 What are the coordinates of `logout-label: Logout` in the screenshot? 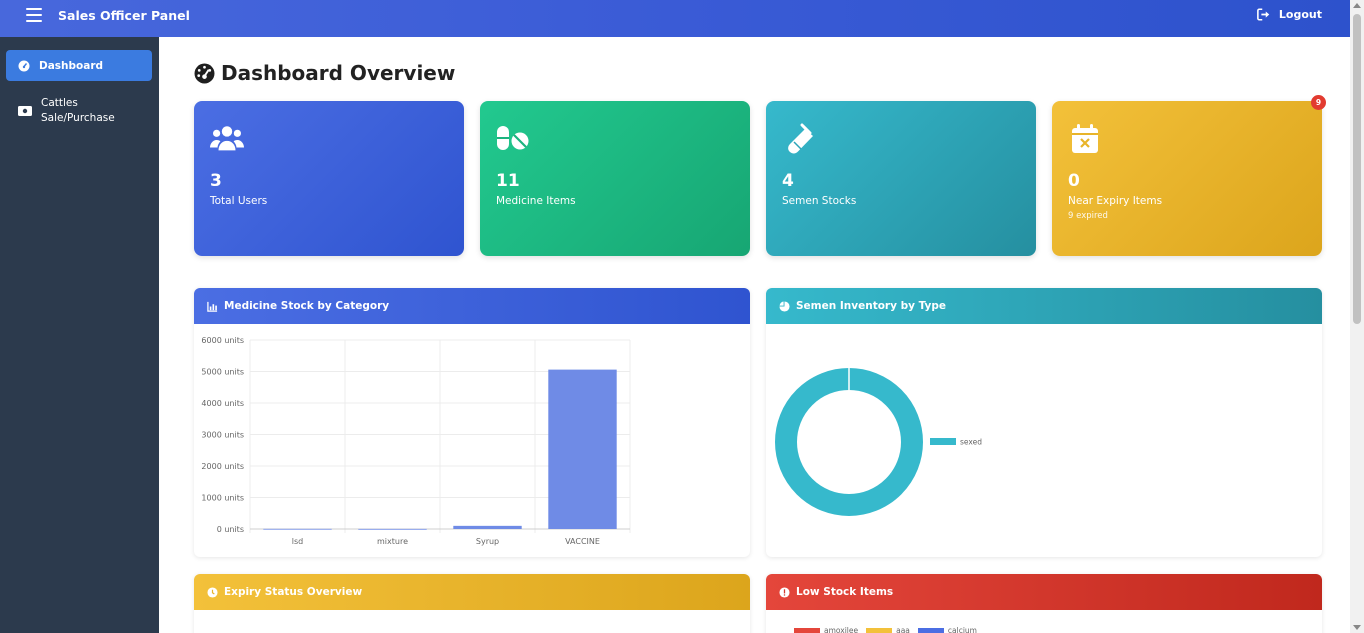 It's located at (1300, 14).